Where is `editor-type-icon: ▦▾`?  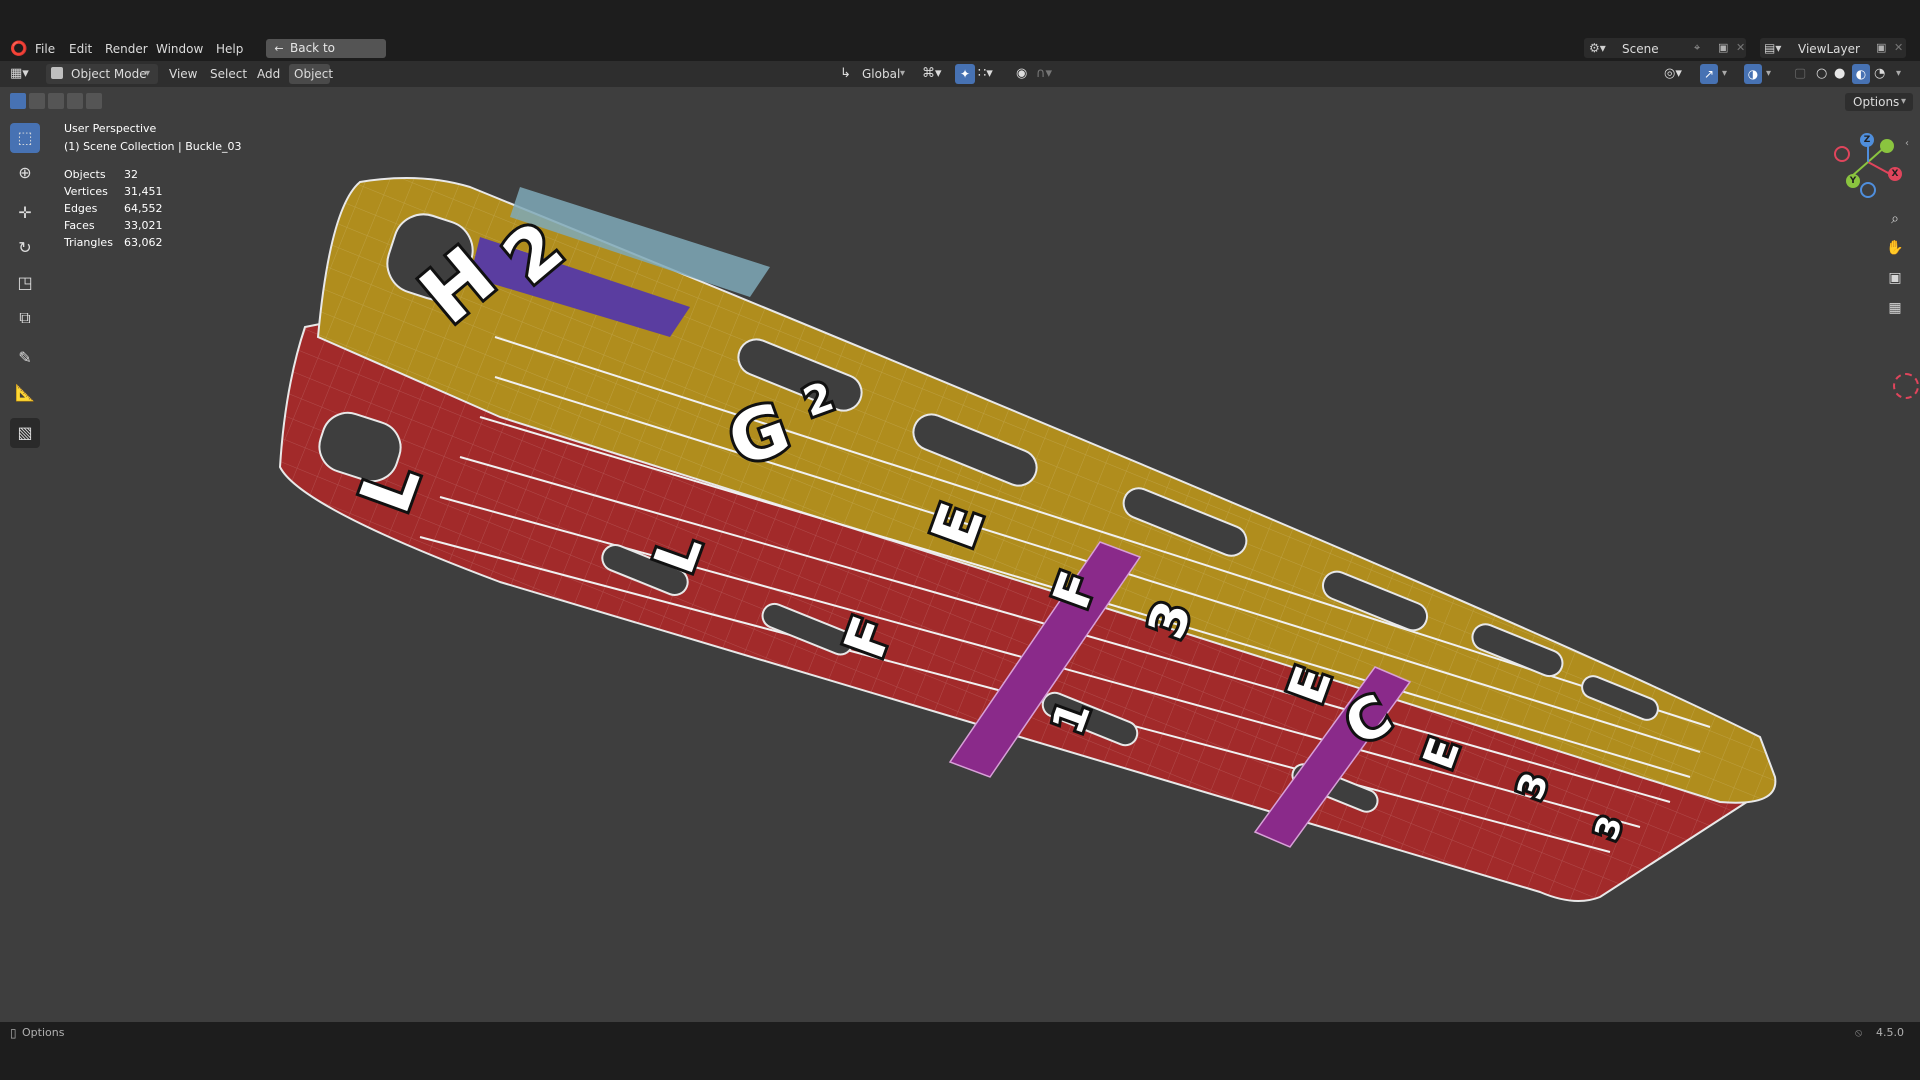
editor-type-icon: ▦▾ is located at coordinates (25, 74).